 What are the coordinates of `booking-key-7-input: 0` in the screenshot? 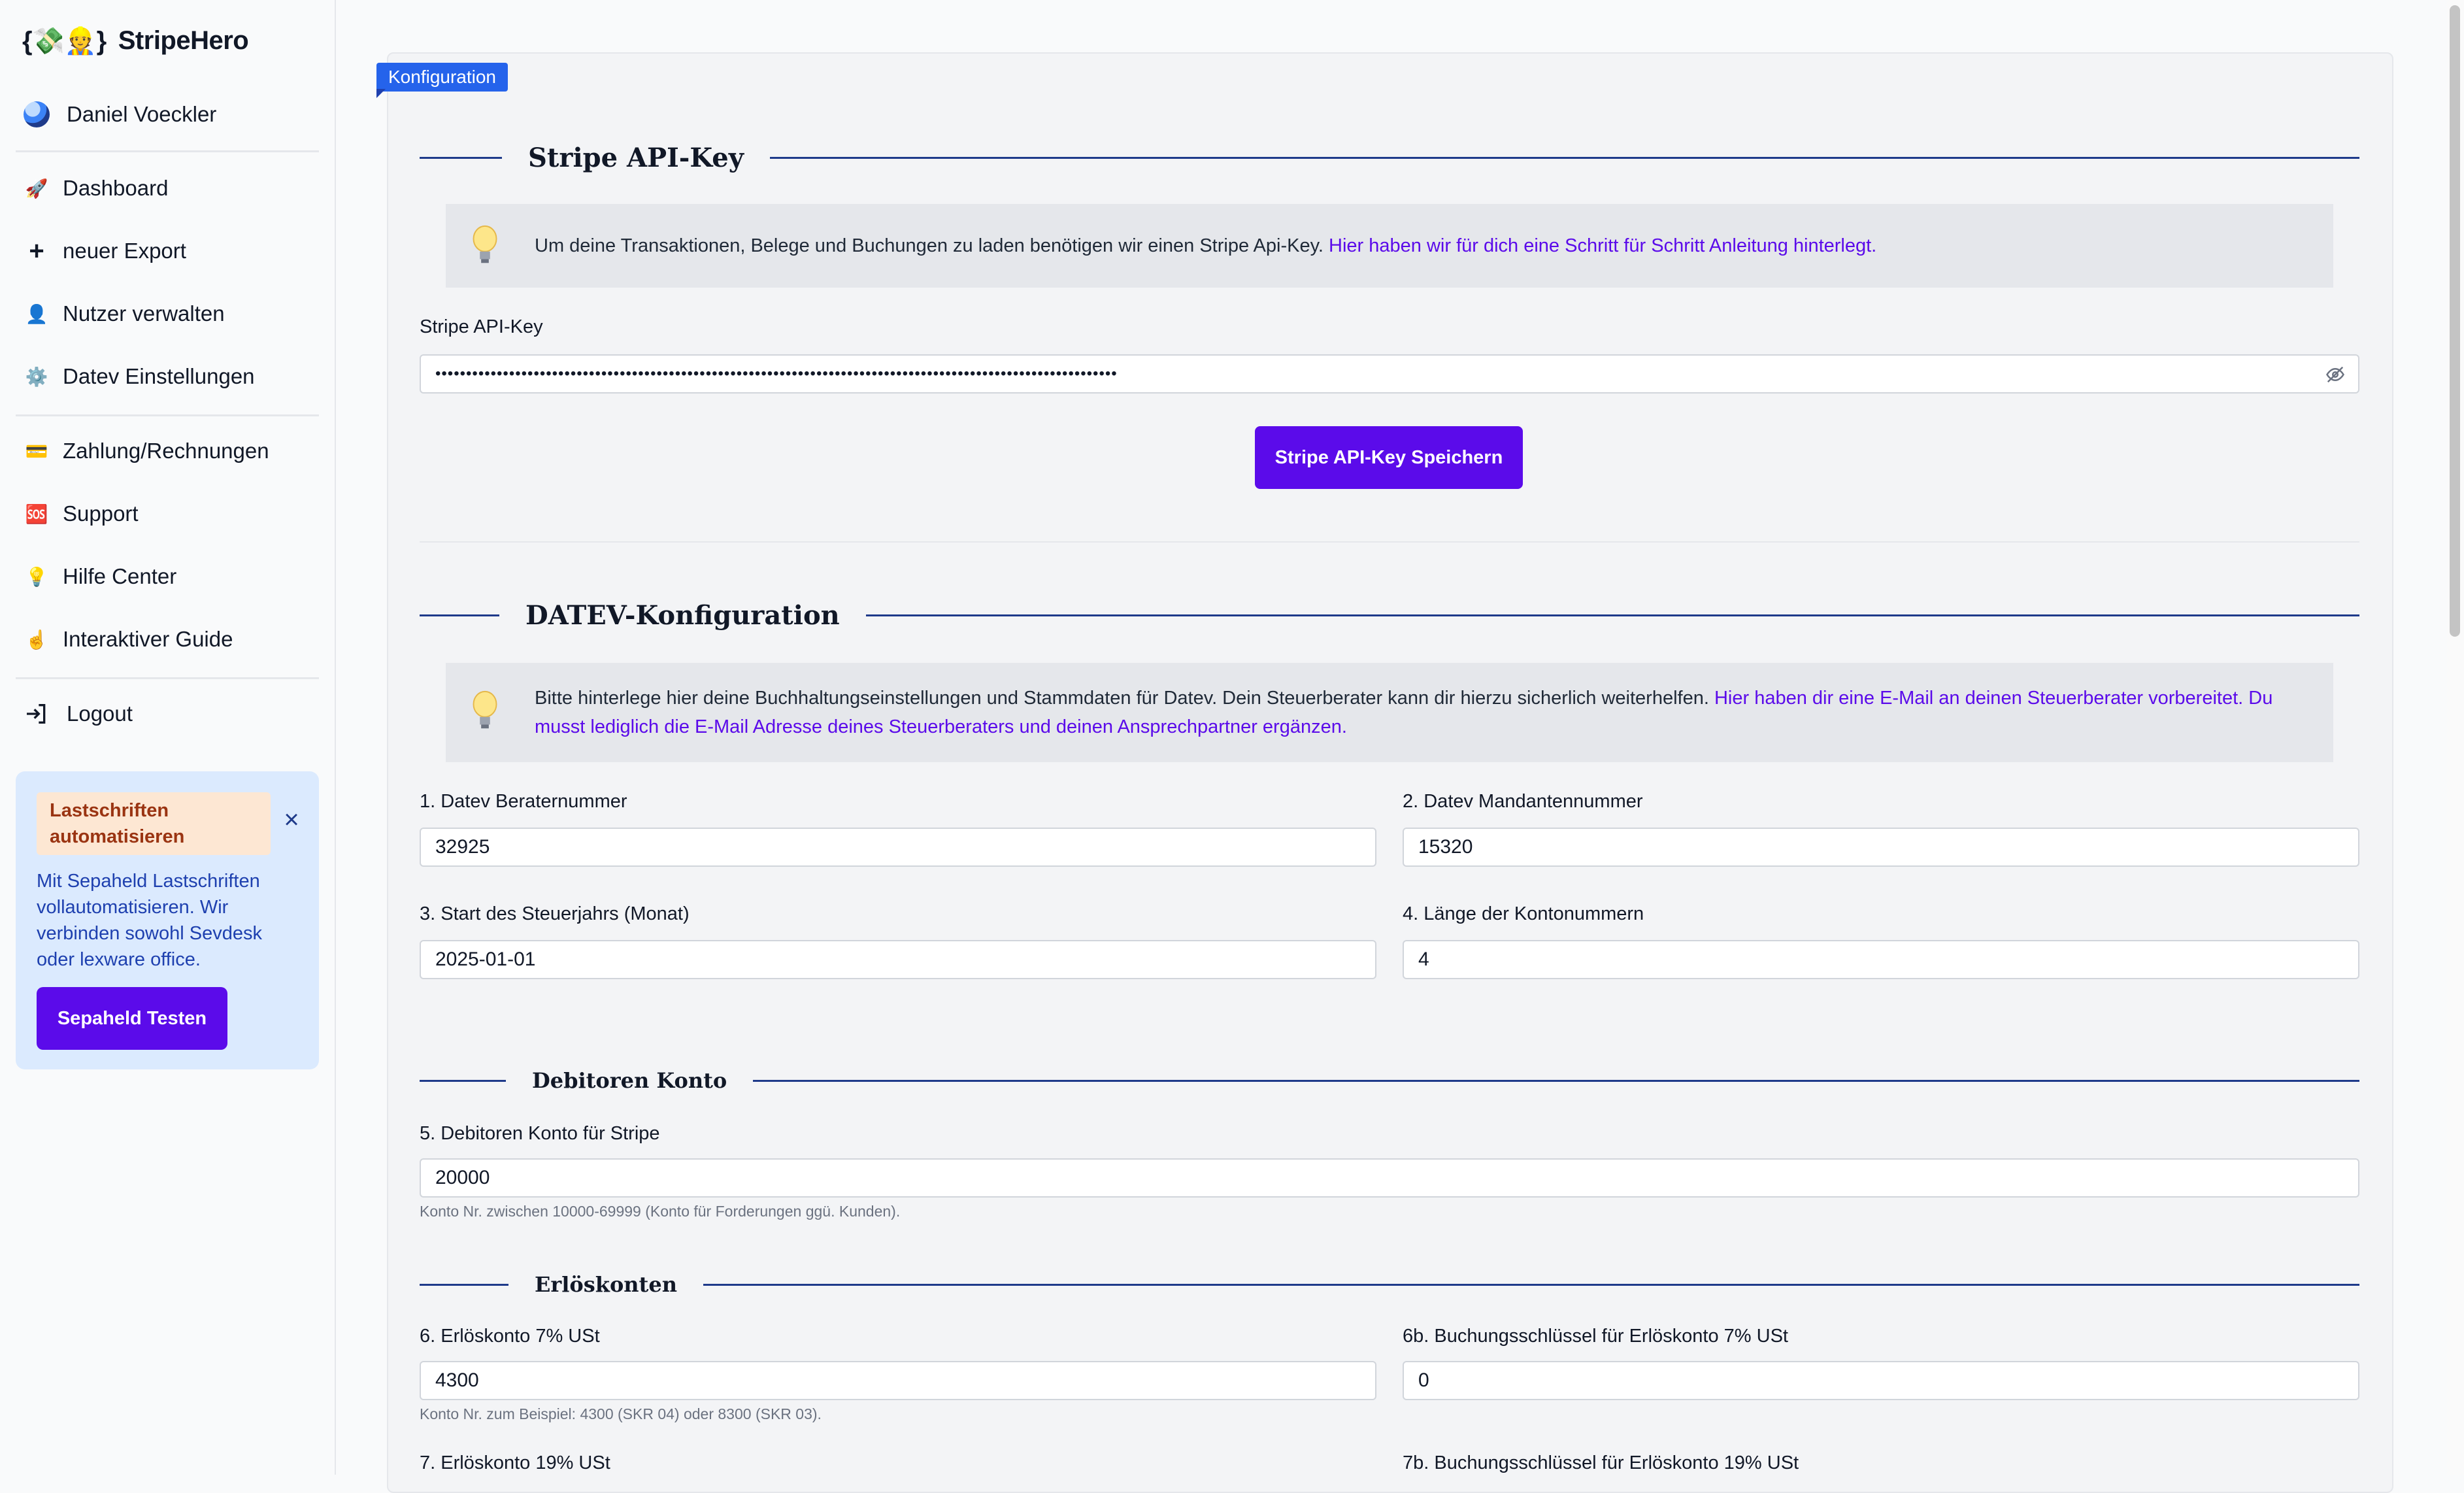 It's located at (1881, 1380).